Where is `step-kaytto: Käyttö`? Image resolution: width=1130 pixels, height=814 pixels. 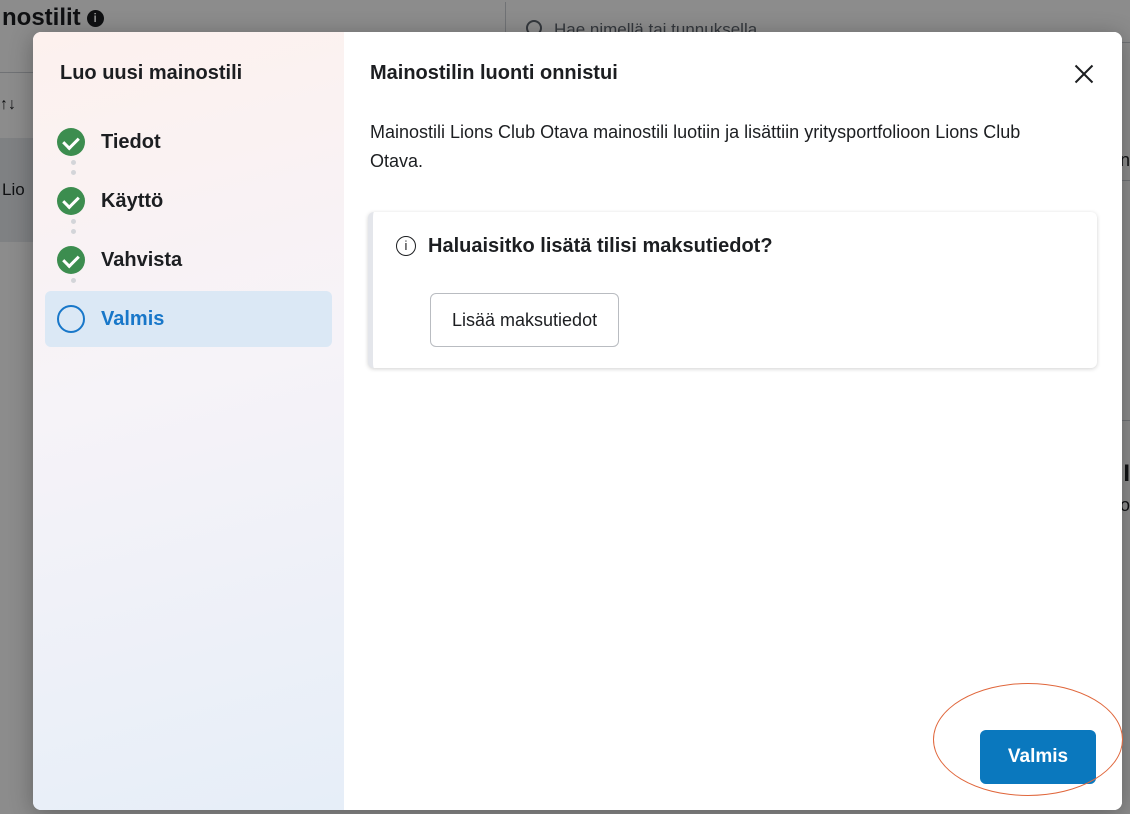
step-kaytto: Käyttö is located at coordinates (188, 201).